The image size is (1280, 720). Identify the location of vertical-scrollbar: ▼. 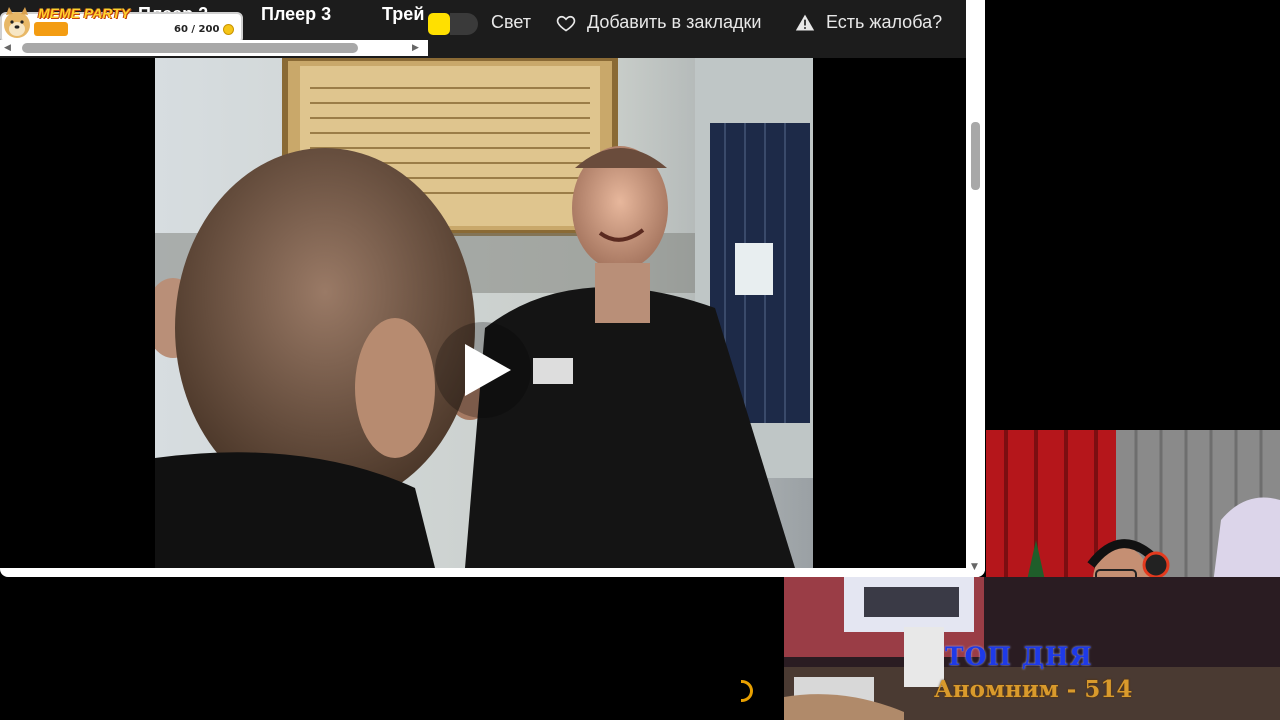
(975, 288).